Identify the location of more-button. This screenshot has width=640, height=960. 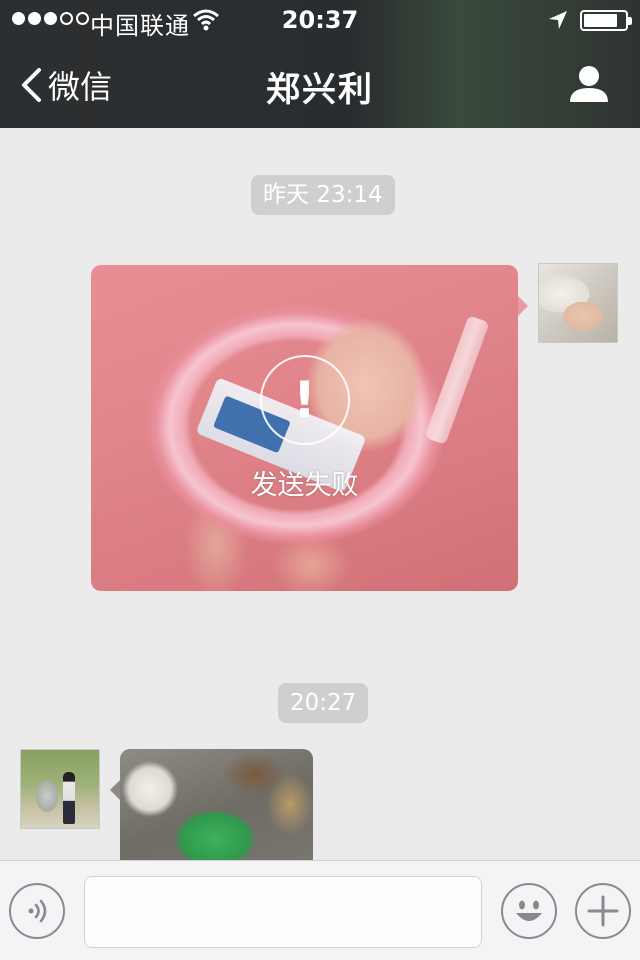
(603, 911).